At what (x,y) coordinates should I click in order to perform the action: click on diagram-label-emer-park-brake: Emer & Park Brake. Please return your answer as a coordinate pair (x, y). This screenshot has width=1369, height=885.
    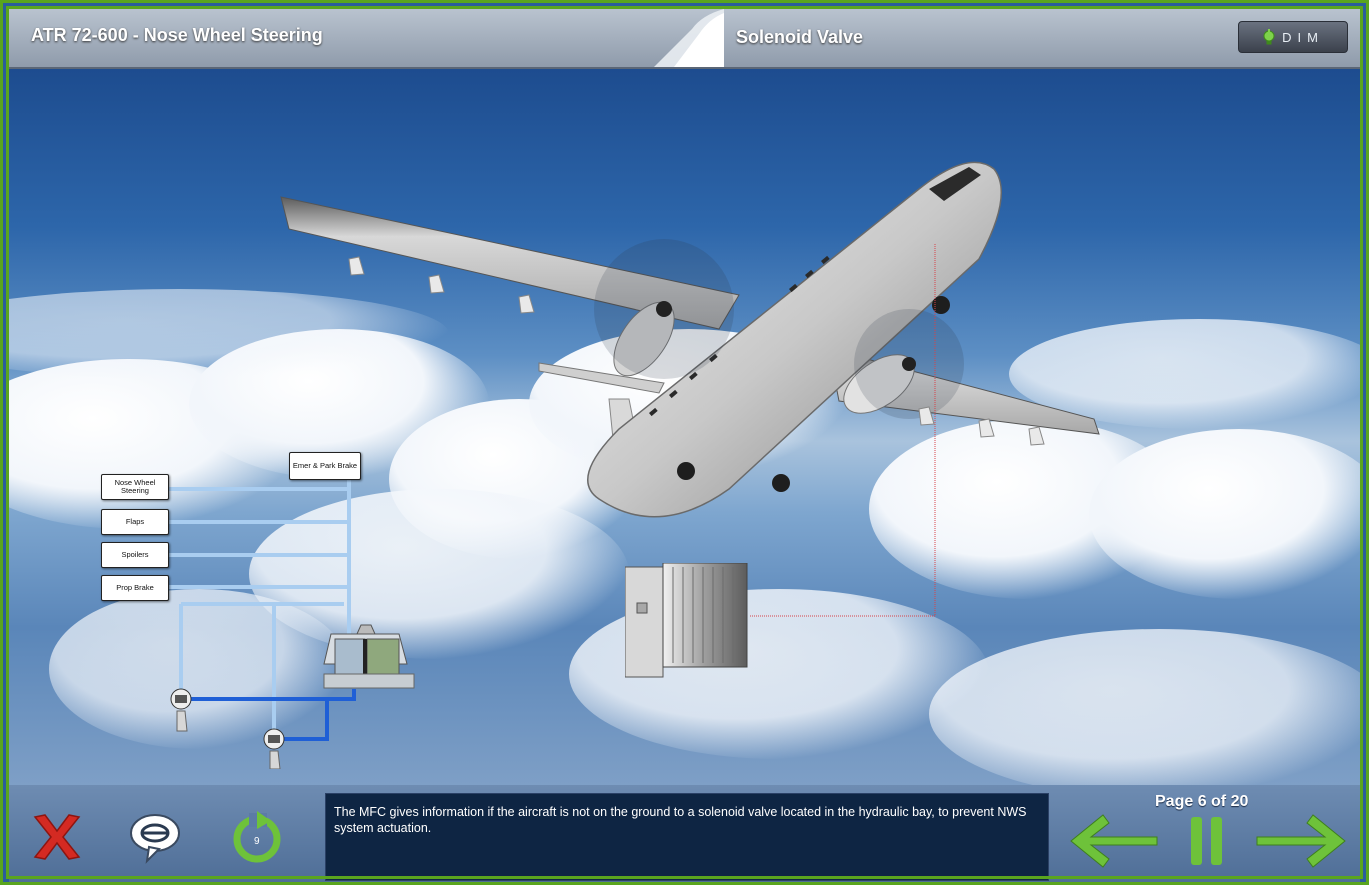
    Looking at the image, I should click on (325, 466).